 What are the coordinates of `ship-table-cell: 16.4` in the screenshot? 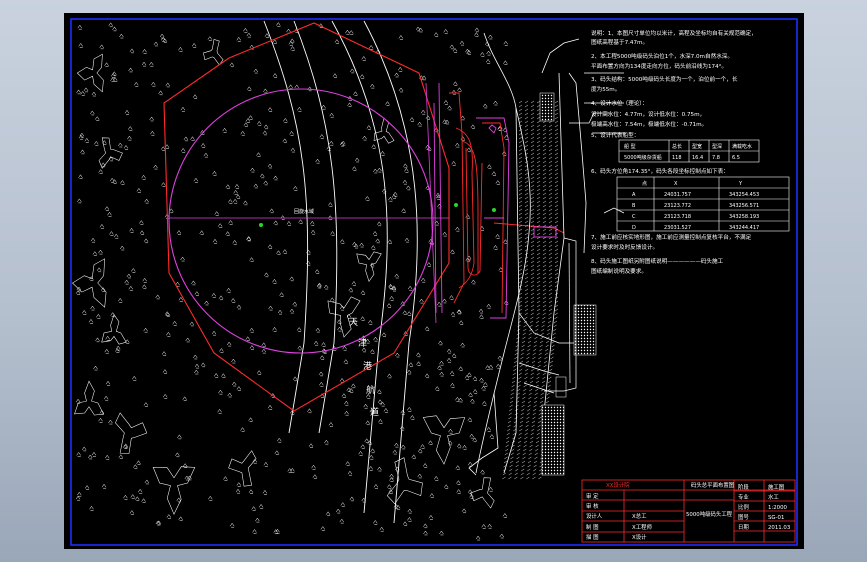 It's located at (697, 158).